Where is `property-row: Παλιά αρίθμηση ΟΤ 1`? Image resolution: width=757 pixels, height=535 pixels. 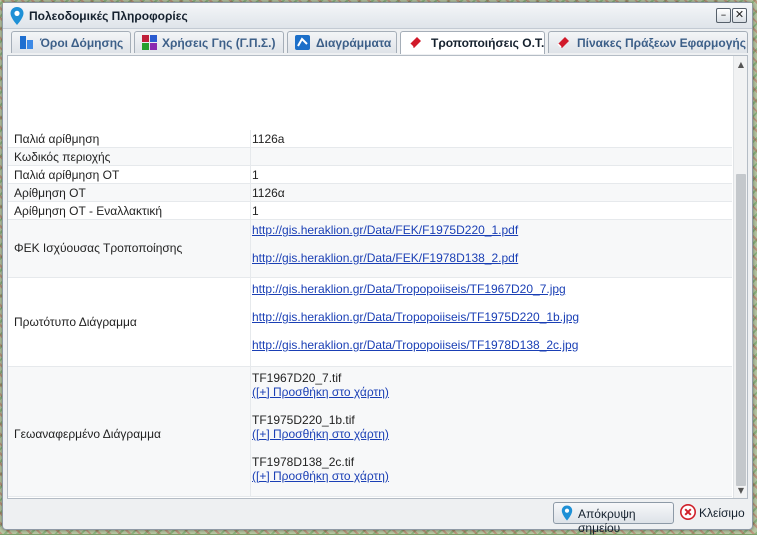 property-row: Παλιά αρίθμηση ΟΤ 1 is located at coordinates (370, 175).